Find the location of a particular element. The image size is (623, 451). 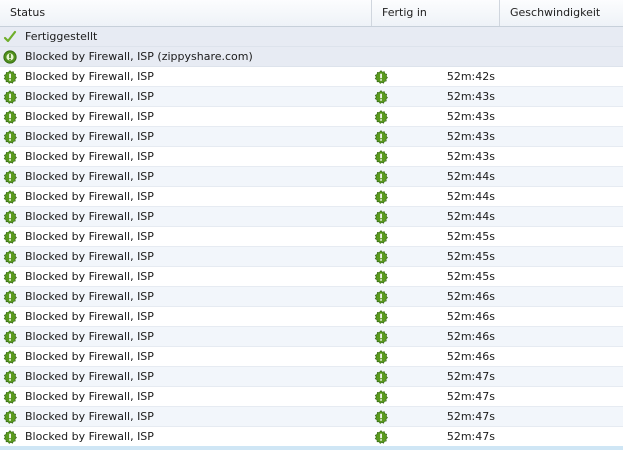

column-header-status: Status is located at coordinates (186, 13).